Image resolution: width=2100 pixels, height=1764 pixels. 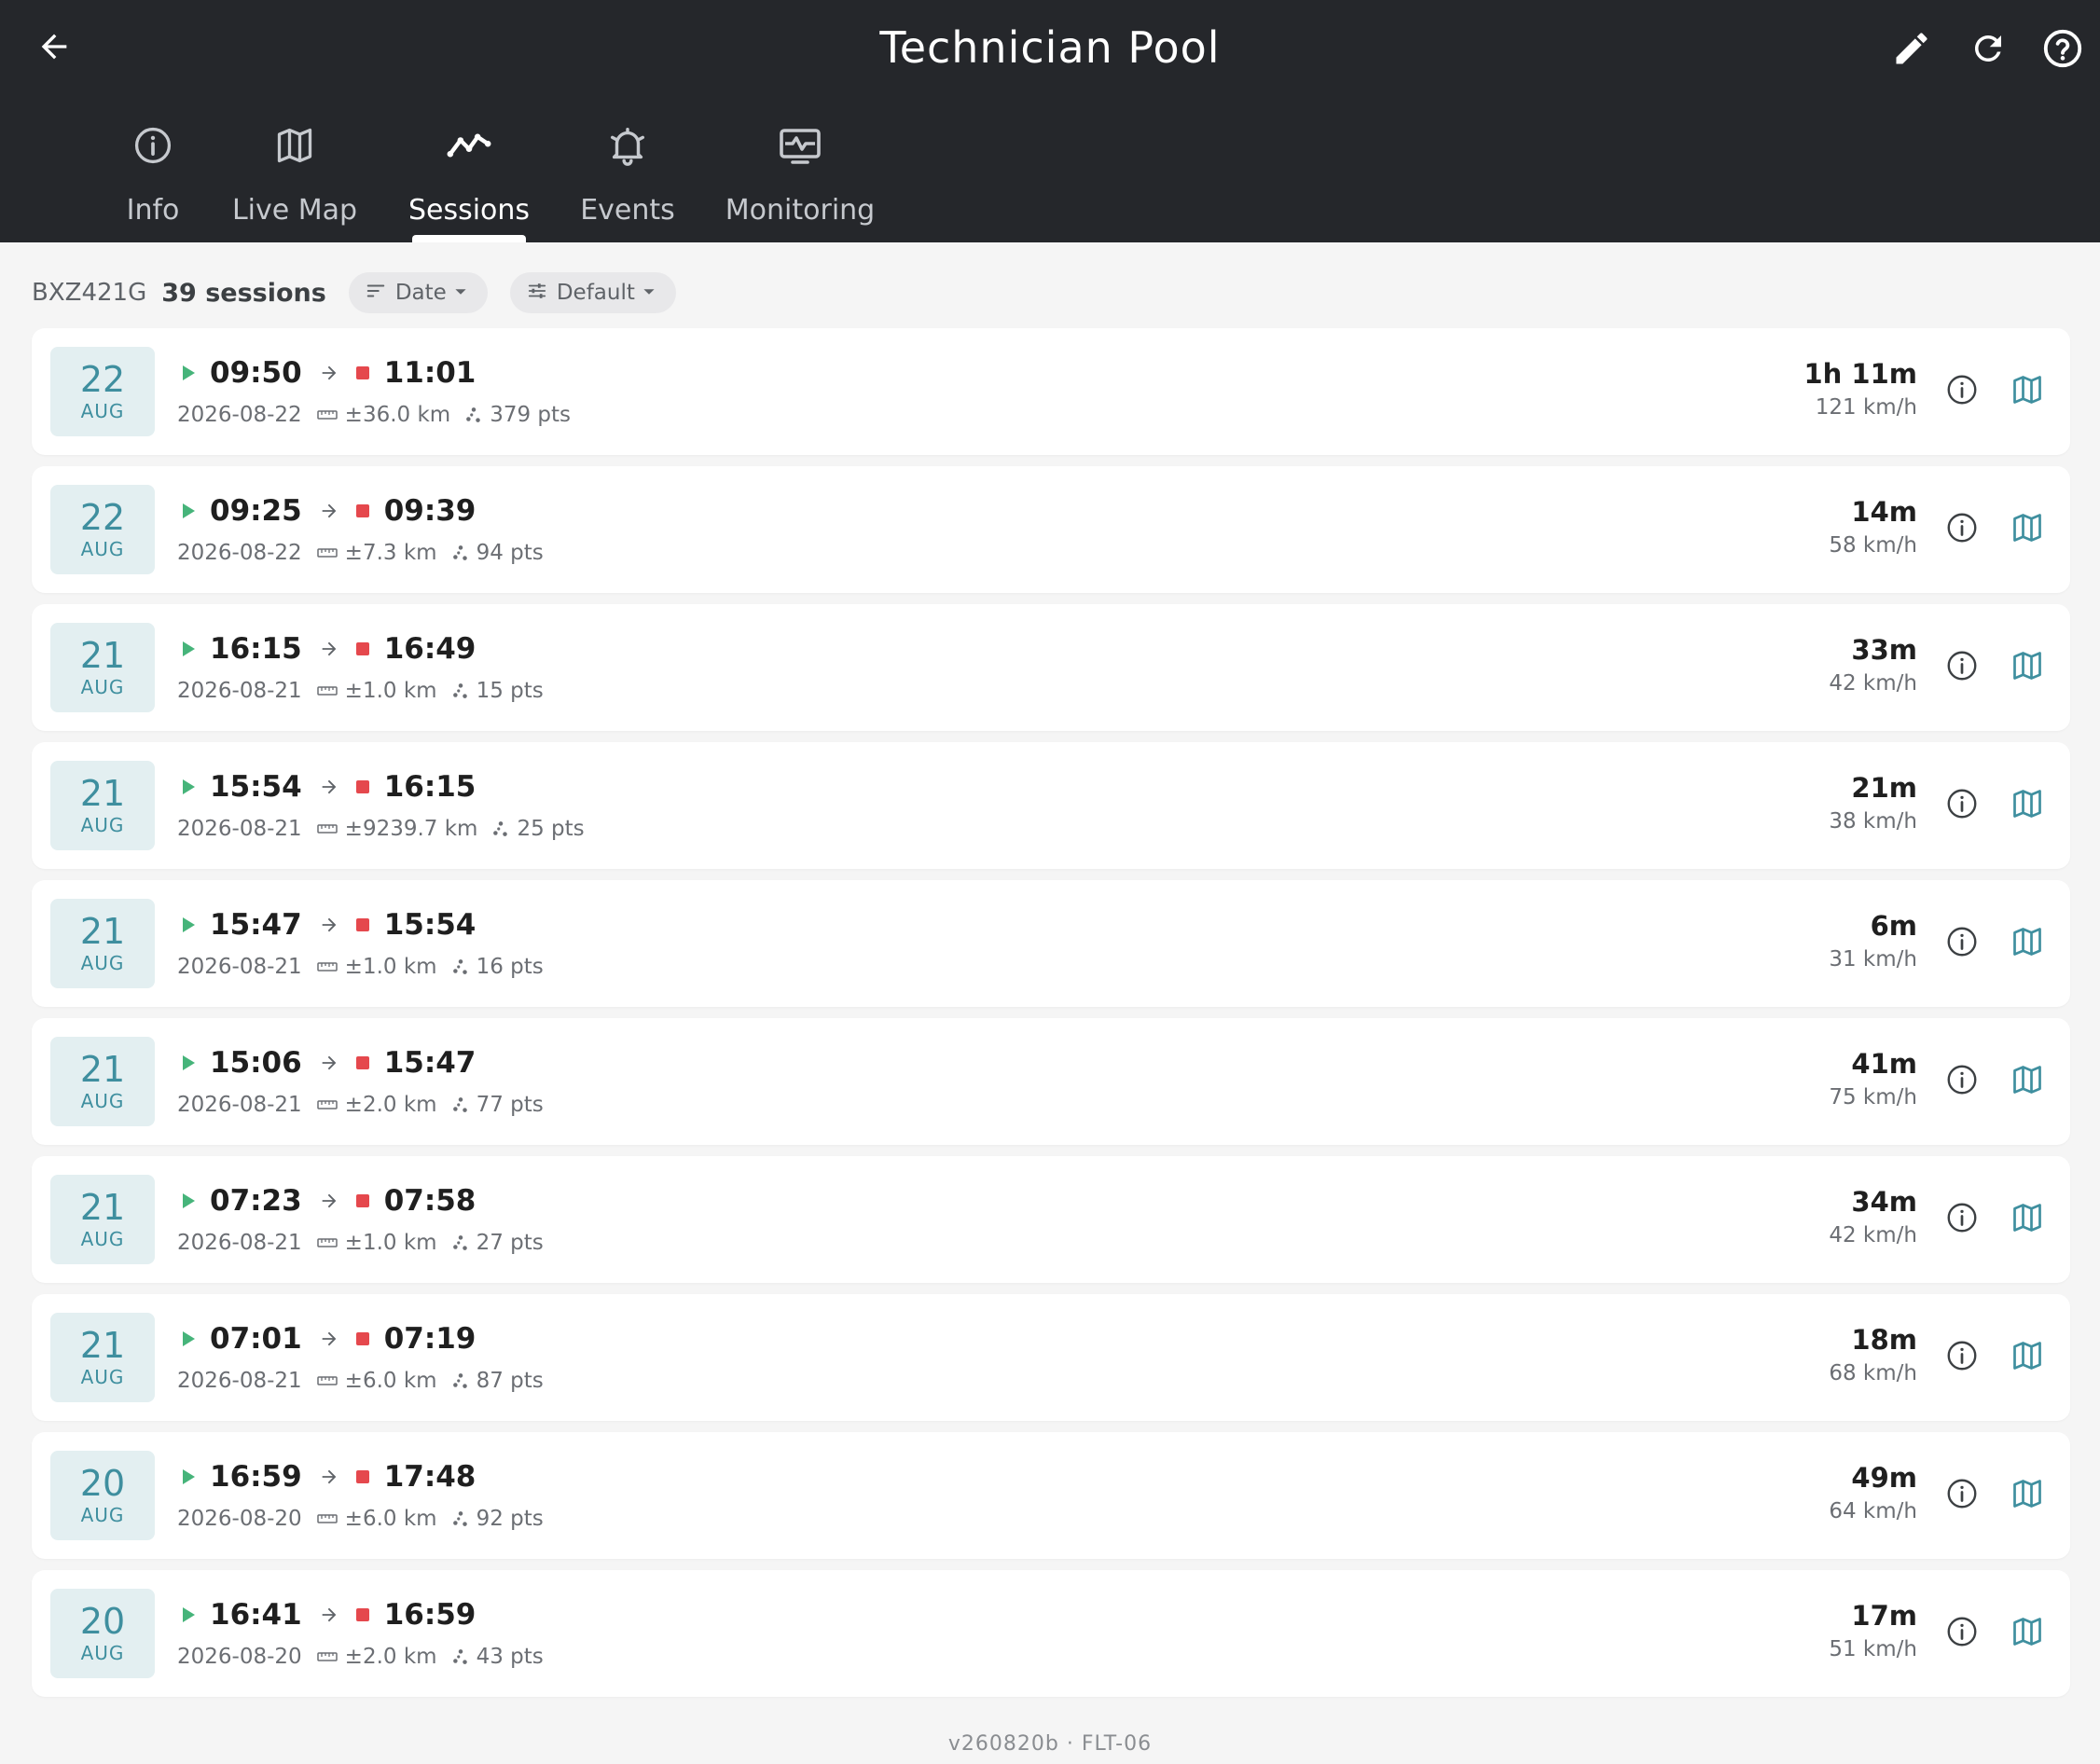 I want to click on help-button, so click(x=2063, y=50).